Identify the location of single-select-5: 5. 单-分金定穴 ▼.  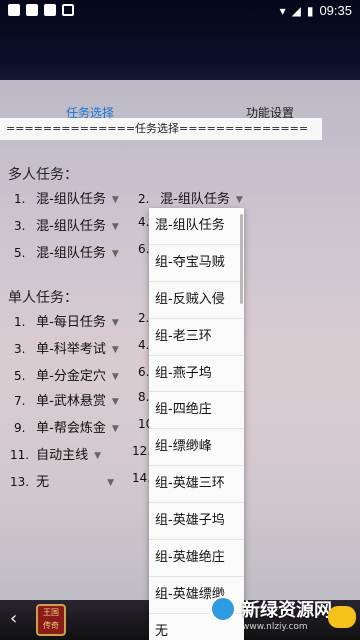
(66, 375).